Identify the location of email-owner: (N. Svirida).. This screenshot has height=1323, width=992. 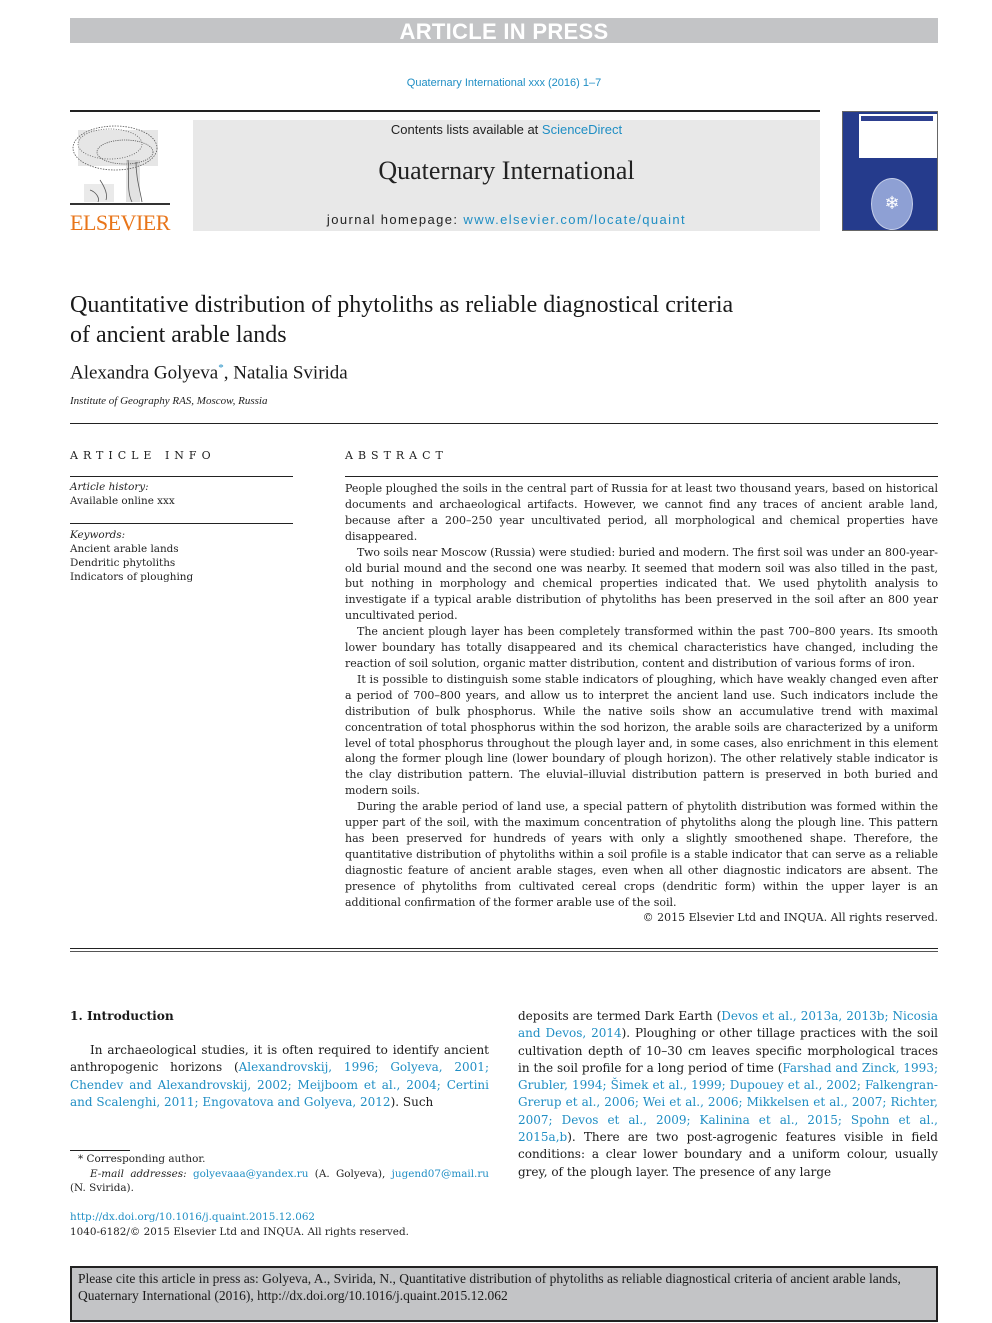
(102, 1188).